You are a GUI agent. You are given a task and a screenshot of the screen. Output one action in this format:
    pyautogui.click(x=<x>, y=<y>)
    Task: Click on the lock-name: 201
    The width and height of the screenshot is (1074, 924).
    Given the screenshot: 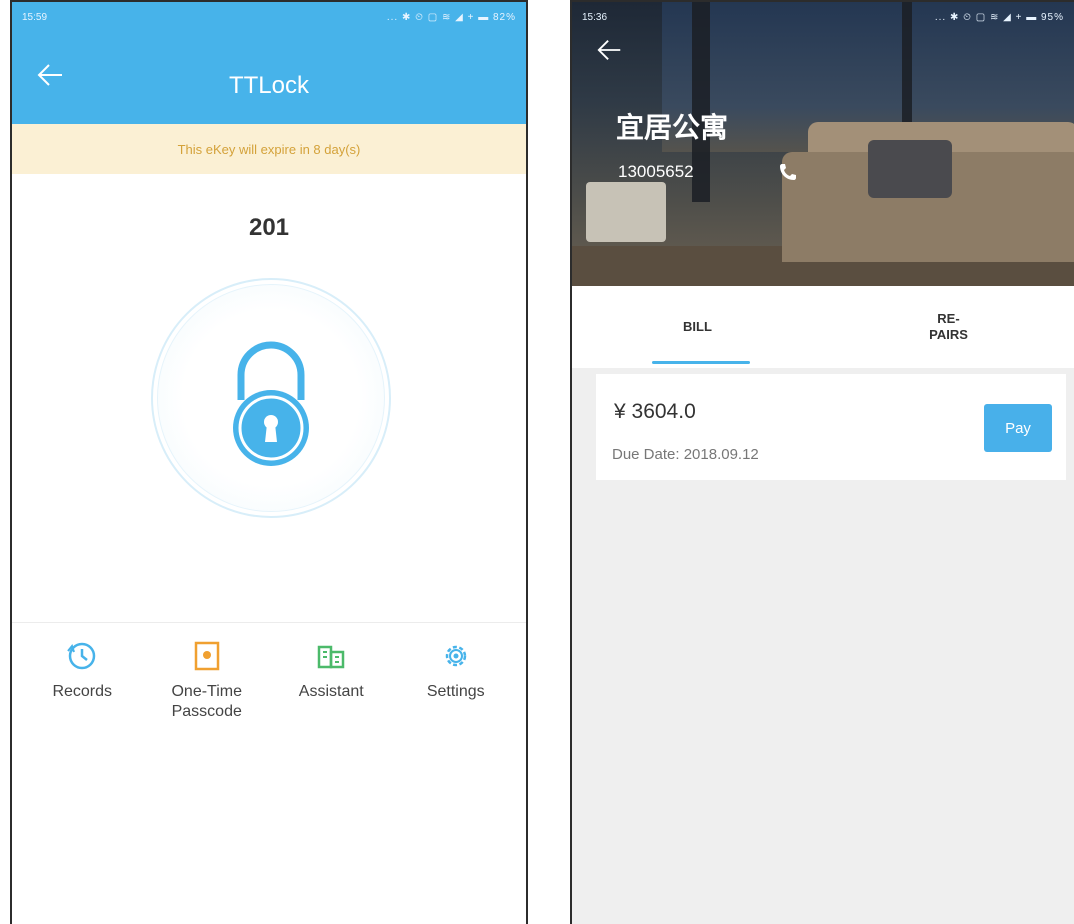 What is the action you would take?
    pyautogui.click(x=269, y=227)
    